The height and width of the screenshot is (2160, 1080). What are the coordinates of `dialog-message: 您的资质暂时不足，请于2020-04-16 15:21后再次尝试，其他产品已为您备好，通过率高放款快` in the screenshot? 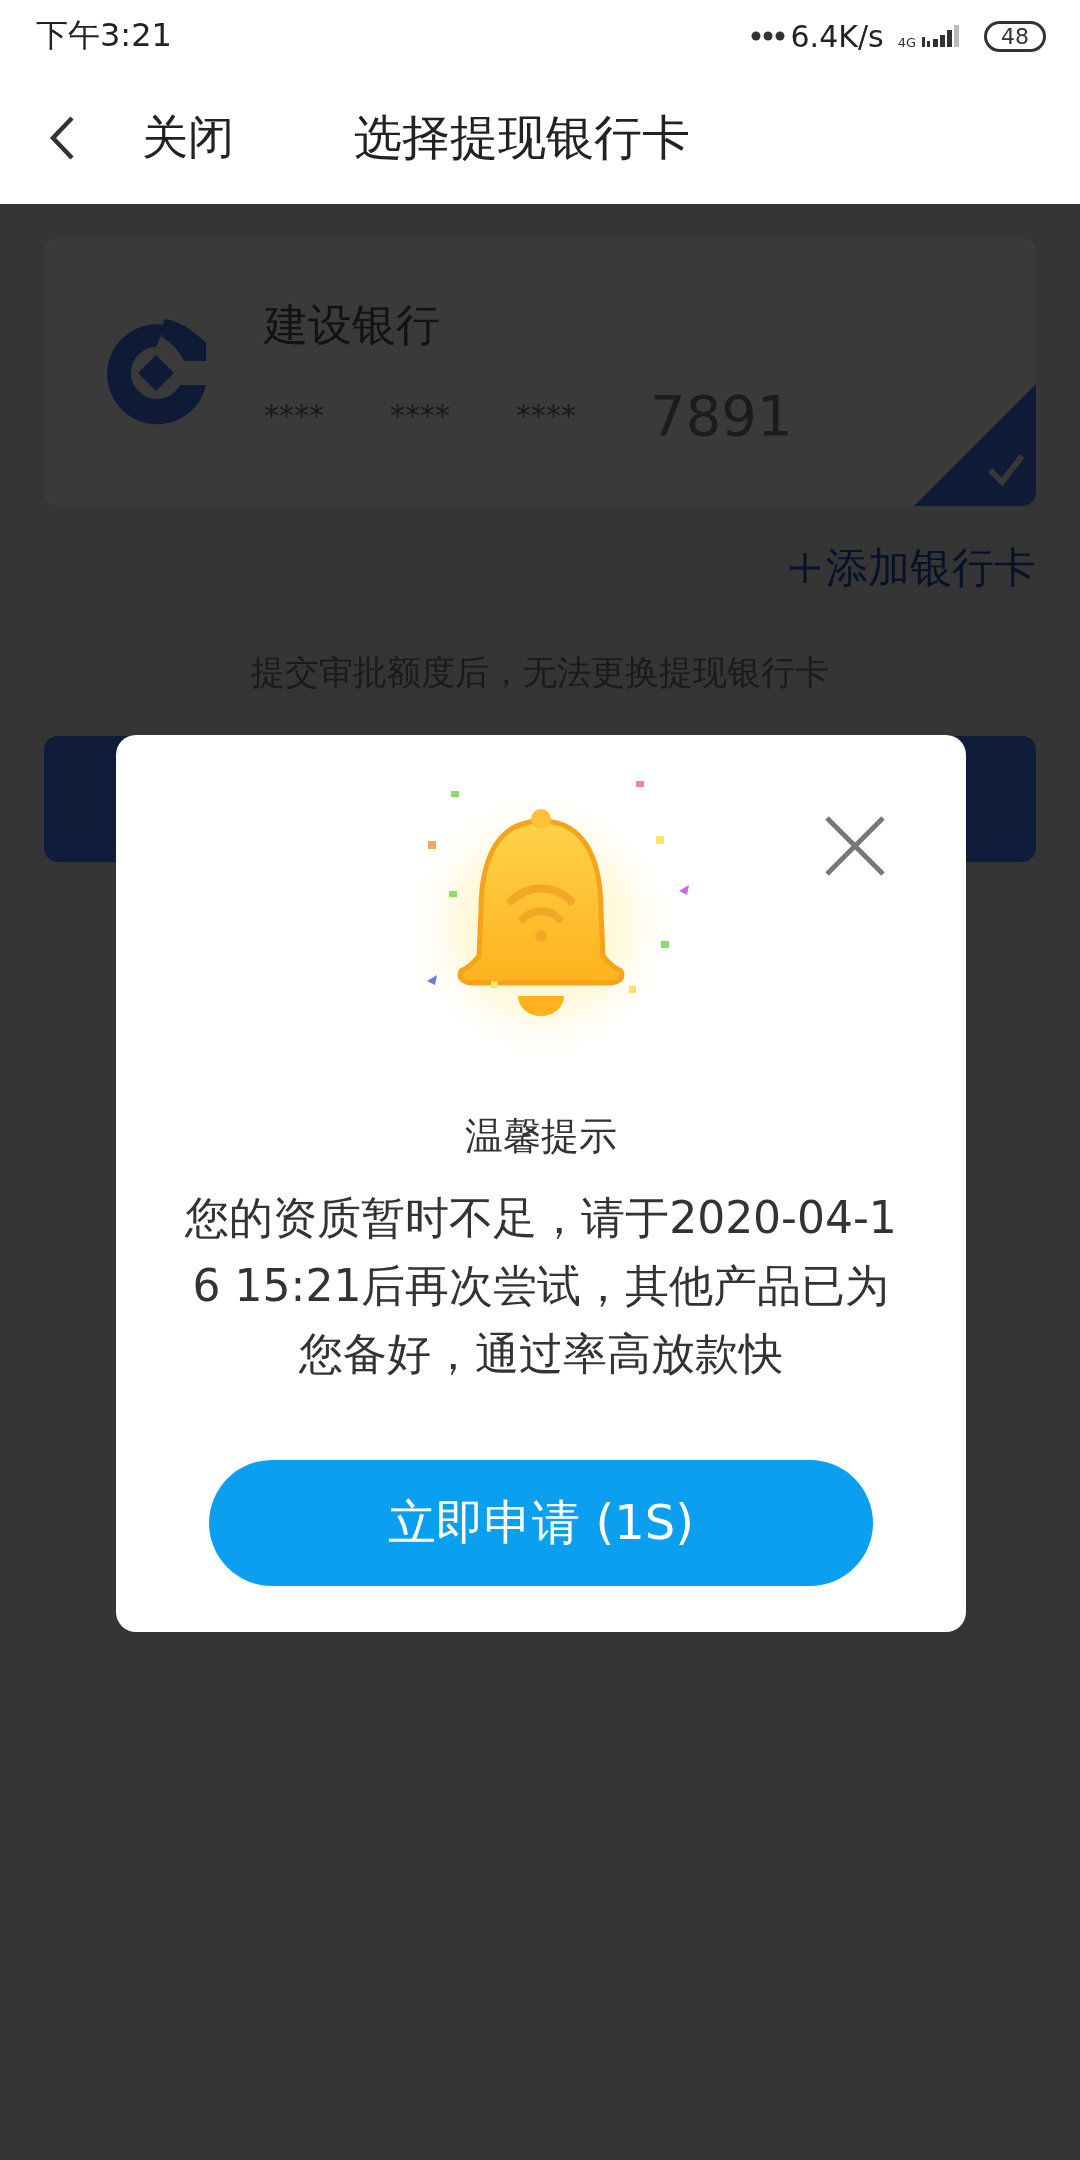 It's located at (541, 1286).